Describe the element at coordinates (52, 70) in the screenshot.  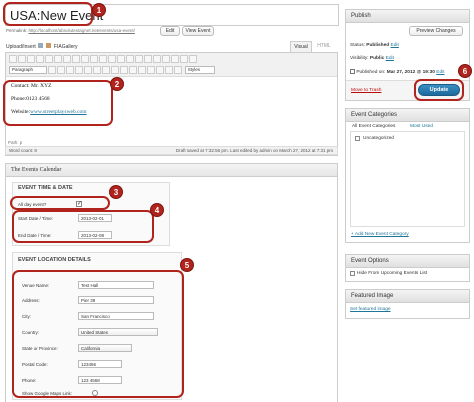
I see `underline-icon` at that location.